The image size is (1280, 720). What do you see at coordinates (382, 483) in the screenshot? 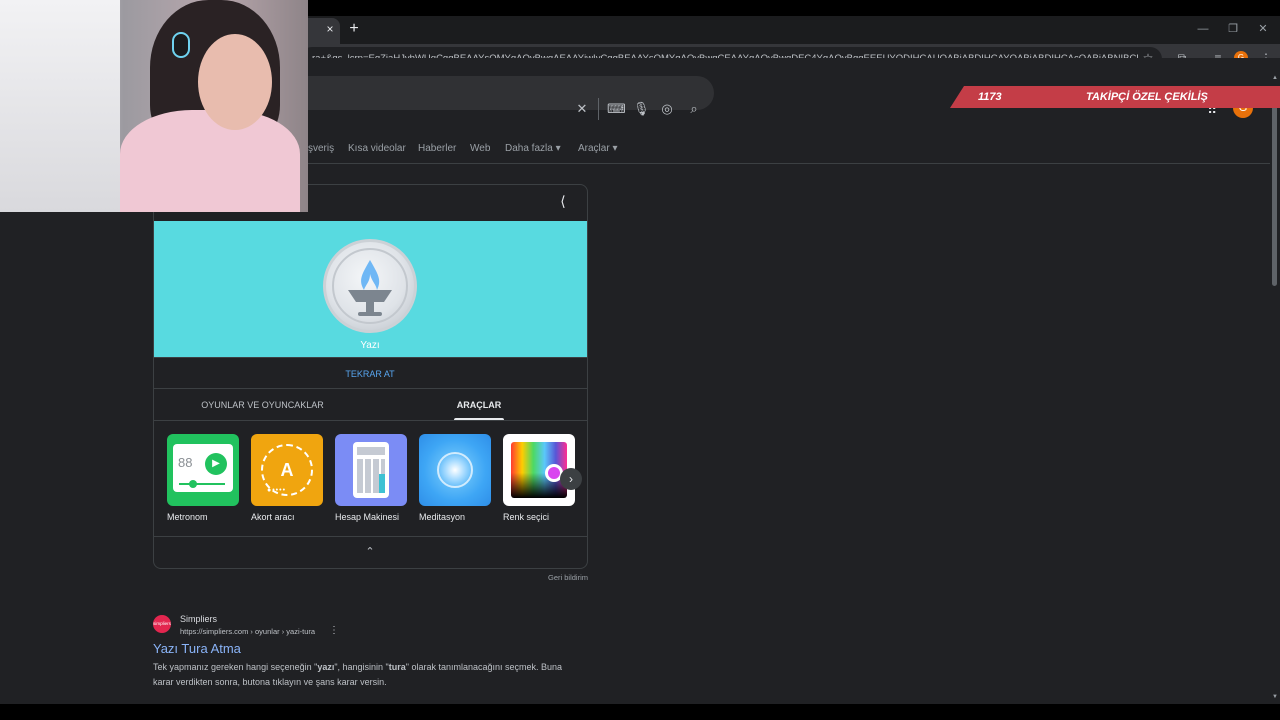
I see `calculator-equals-key` at bounding box center [382, 483].